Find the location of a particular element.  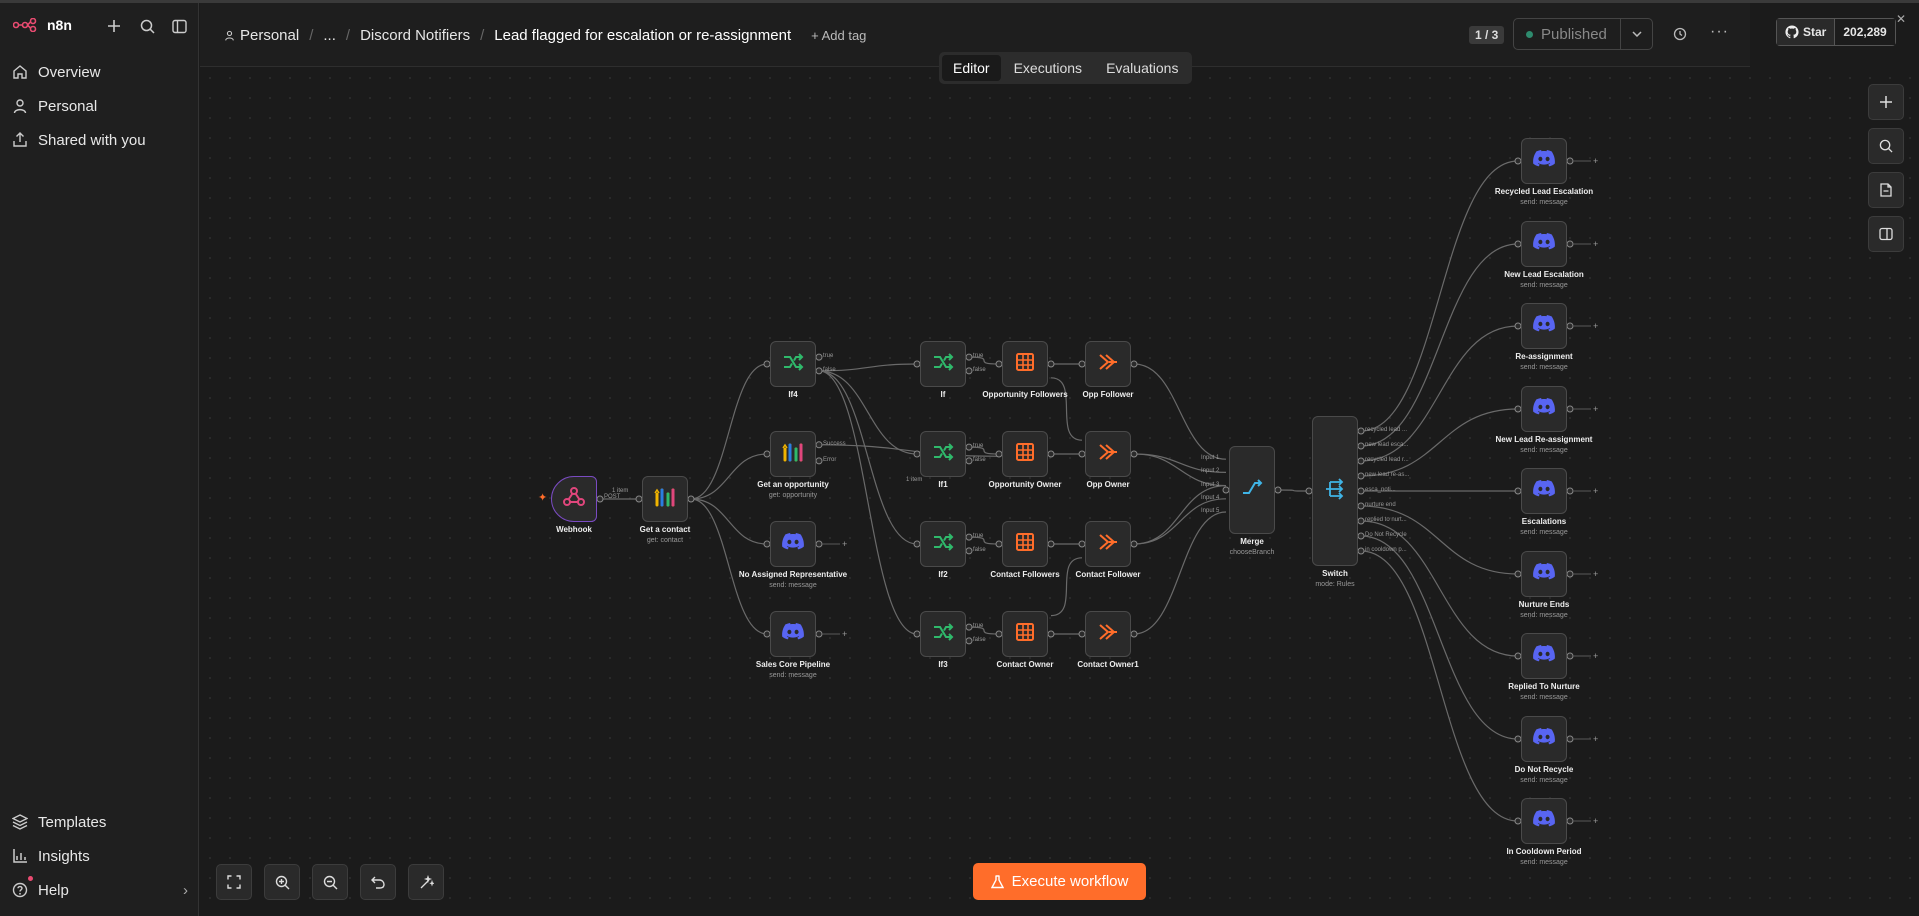

chevron-down-icon is located at coordinates (1636, 34).